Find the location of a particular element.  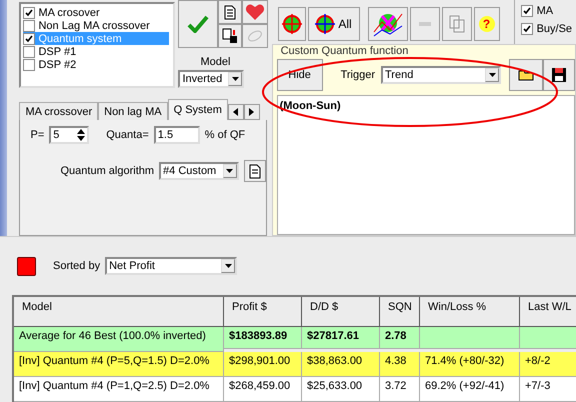

strategy-item: DSP #1 is located at coordinates (96, 51).